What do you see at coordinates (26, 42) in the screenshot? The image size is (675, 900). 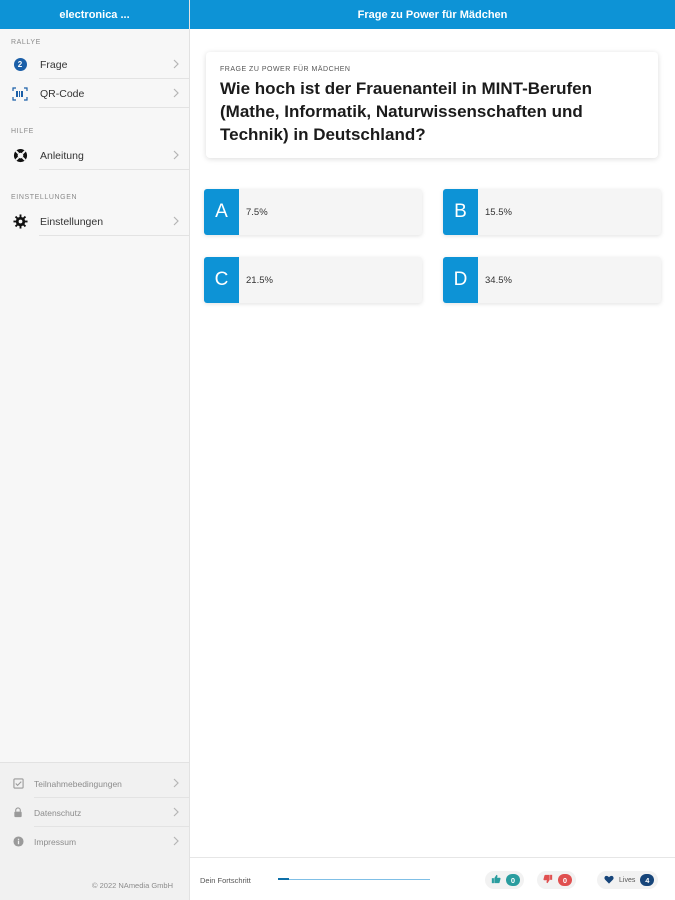 I see `section-title-rallye: RALLYE` at bounding box center [26, 42].